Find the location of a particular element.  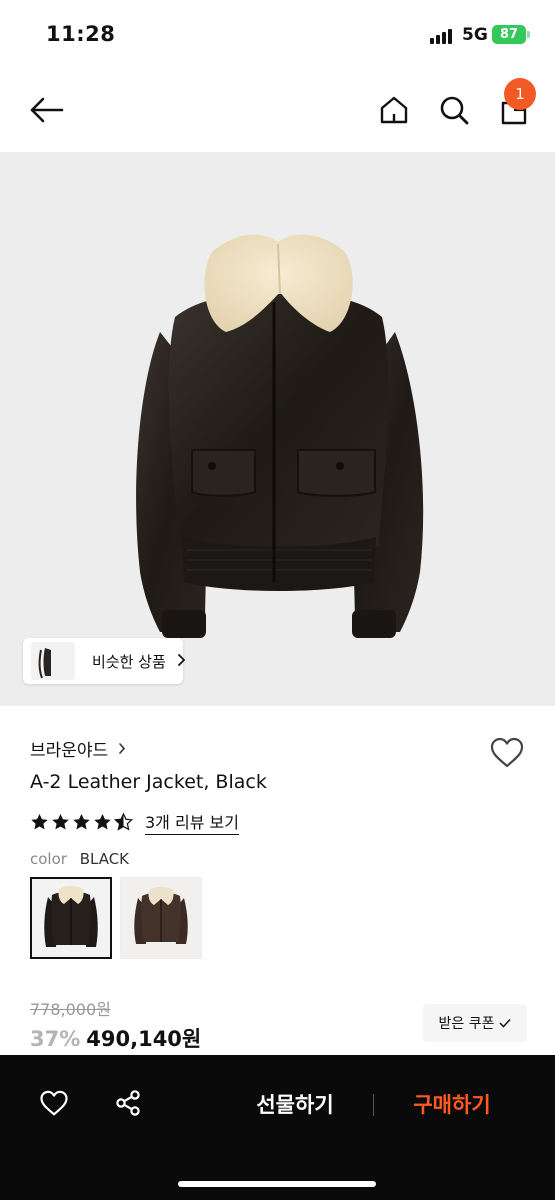

home-icon is located at coordinates (394, 110).